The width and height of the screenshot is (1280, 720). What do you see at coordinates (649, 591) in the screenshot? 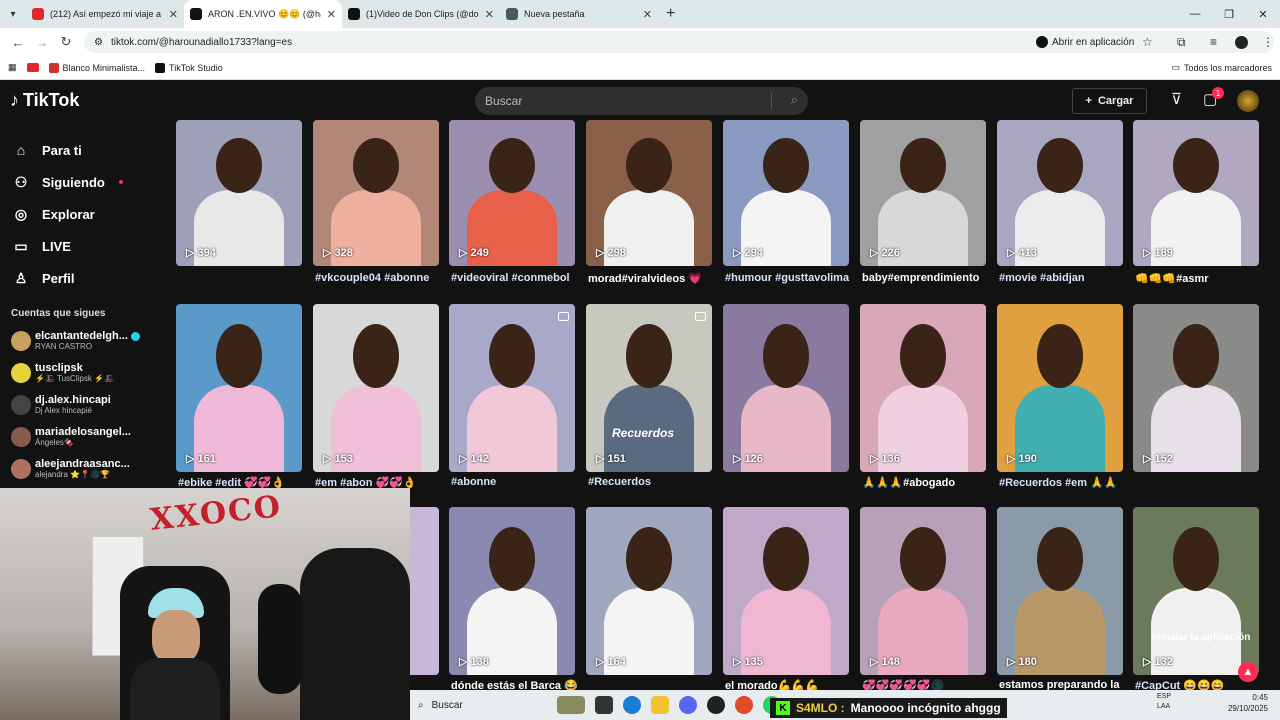
I see `video-thumbnail: ▷ 164` at bounding box center [649, 591].